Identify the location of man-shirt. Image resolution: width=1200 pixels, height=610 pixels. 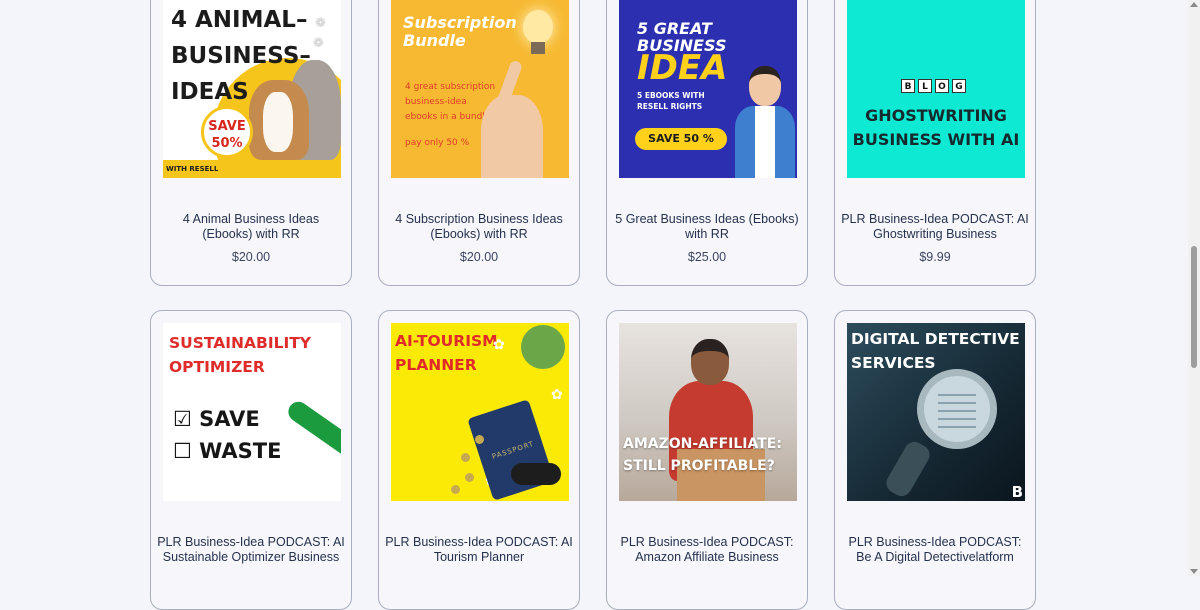
(765, 142).